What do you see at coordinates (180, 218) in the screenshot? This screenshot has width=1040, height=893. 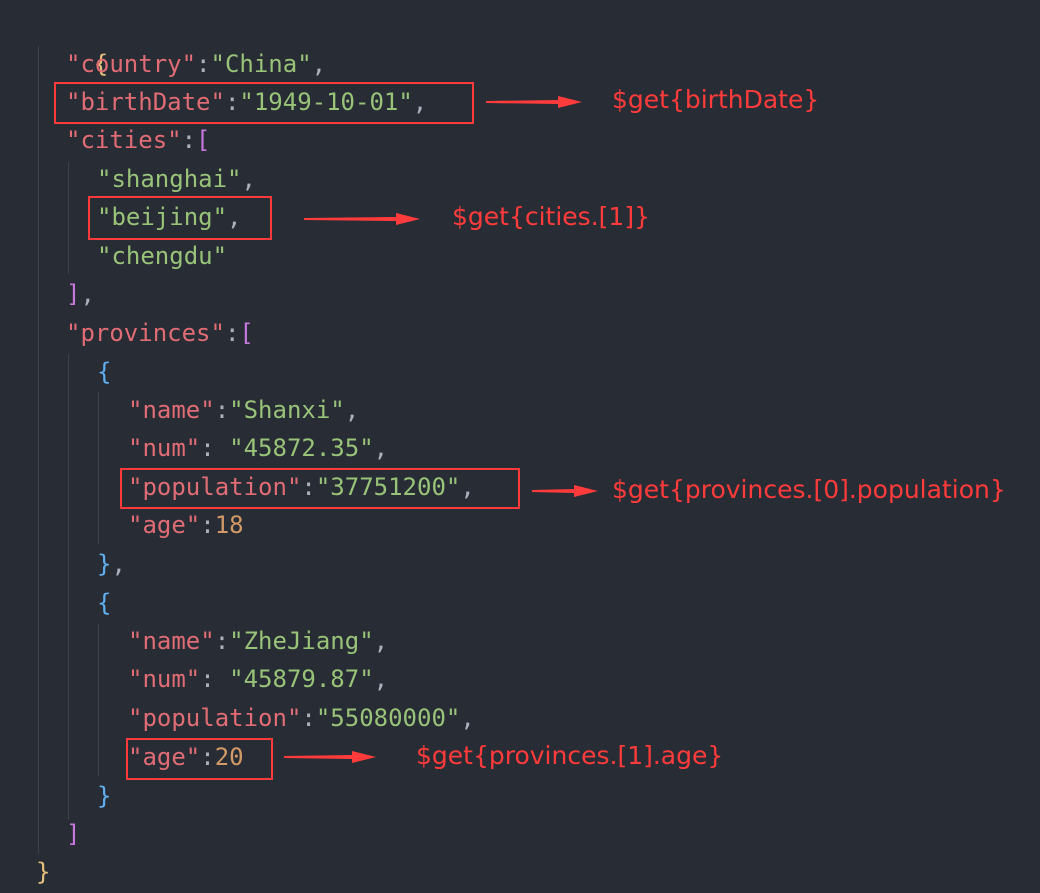 I see `highlight-box-beijing` at bounding box center [180, 218].